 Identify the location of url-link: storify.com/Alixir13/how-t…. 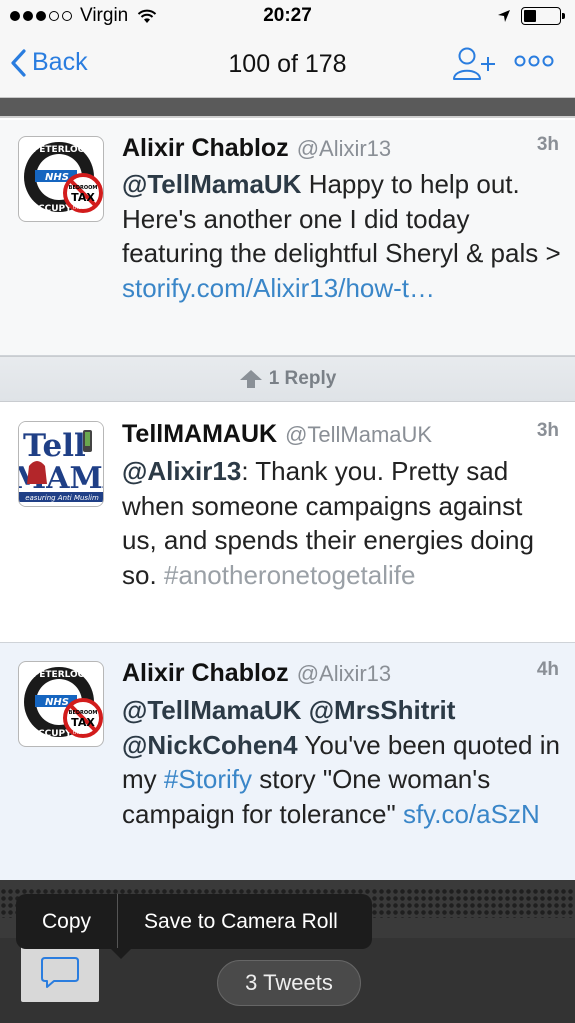
(278, 288).